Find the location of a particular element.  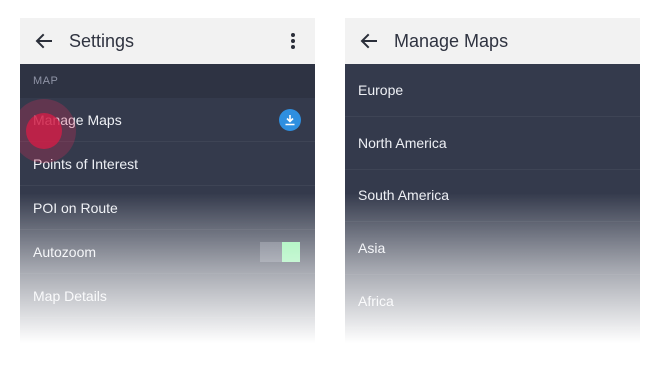

region-label: South America is located at coordinates (404, 195).